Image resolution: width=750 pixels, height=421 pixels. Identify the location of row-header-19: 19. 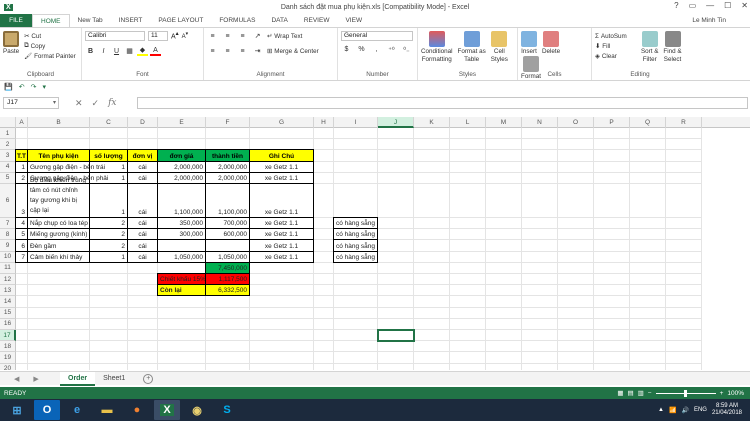
(8, 358).